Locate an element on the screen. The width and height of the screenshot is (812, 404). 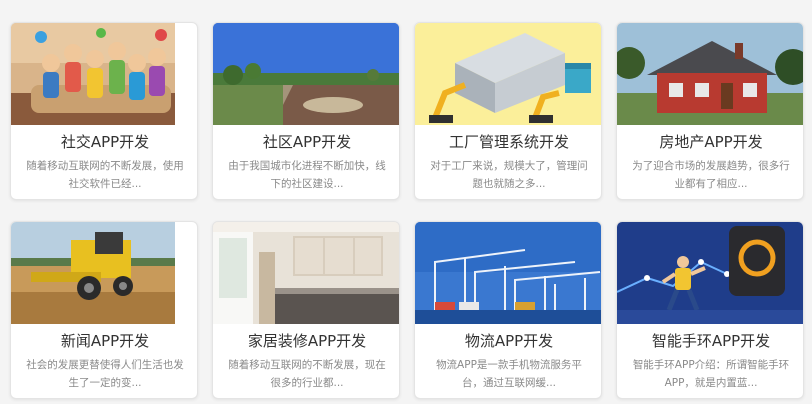
card-title: 房地产APP开发 is located at coordinates (711, 142).